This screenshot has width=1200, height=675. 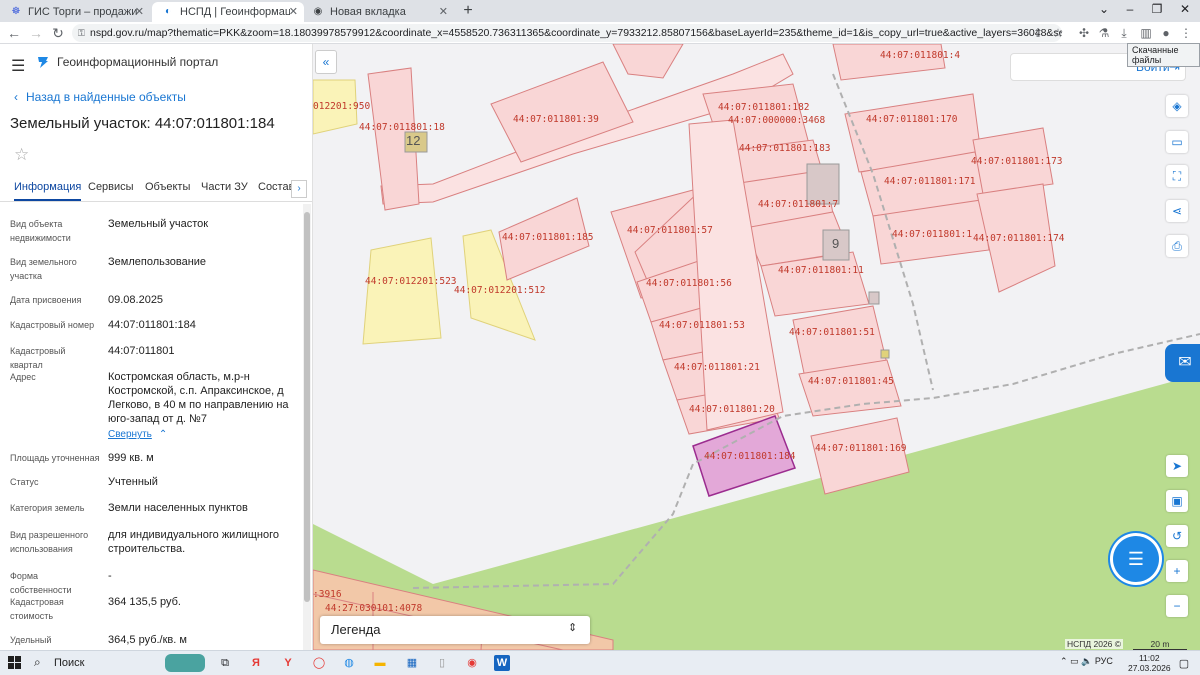 I want to click on zoom-in-button: +, so click(x=1177, y=571).